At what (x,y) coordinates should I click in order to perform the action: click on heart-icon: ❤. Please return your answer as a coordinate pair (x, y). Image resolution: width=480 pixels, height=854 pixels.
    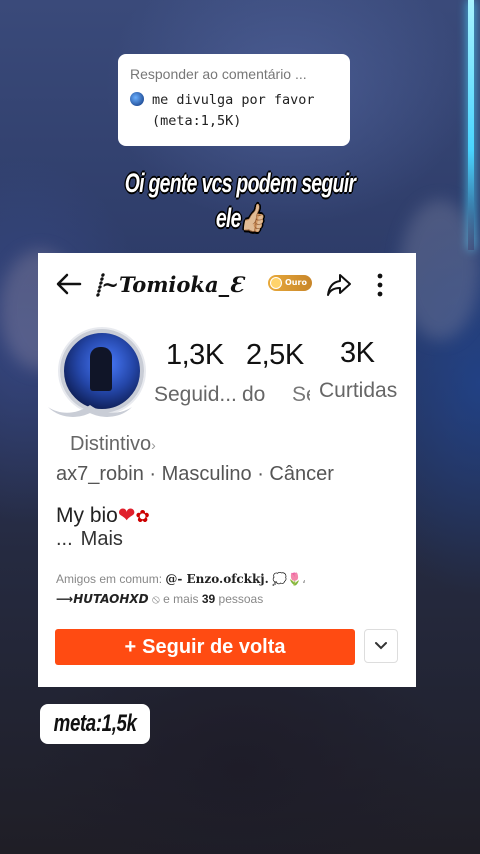
    Looking at the image, I should click on (126, 515).